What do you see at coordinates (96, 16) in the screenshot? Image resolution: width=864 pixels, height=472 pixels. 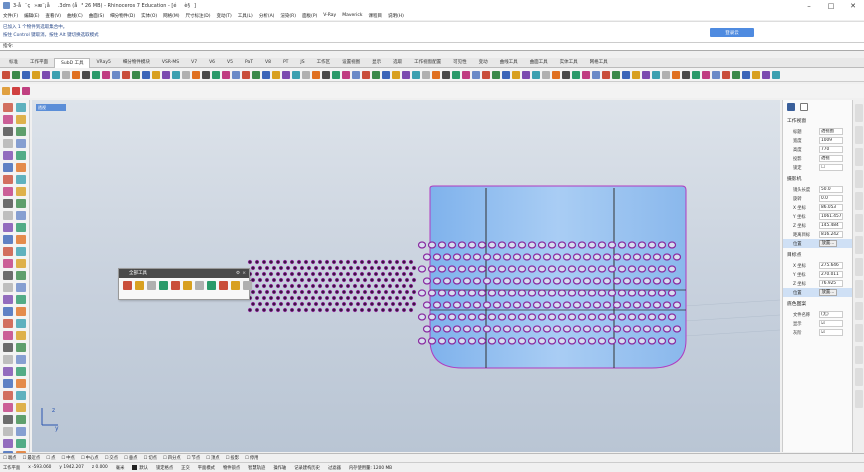 I see `menu-item: 曲面(S)` at bounding box center [96, 16].